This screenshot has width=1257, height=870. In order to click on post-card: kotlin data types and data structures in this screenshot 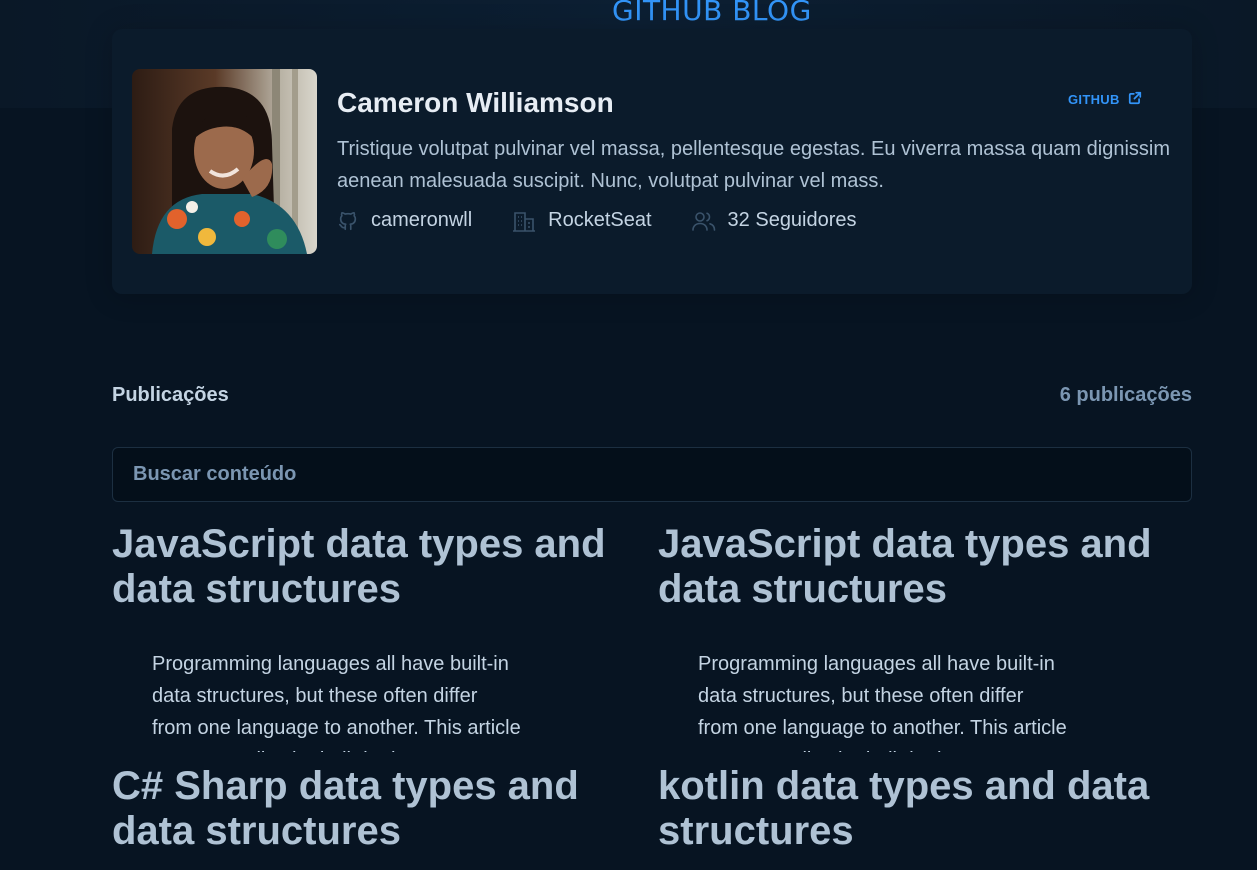, I will do `click(918, 817)`.